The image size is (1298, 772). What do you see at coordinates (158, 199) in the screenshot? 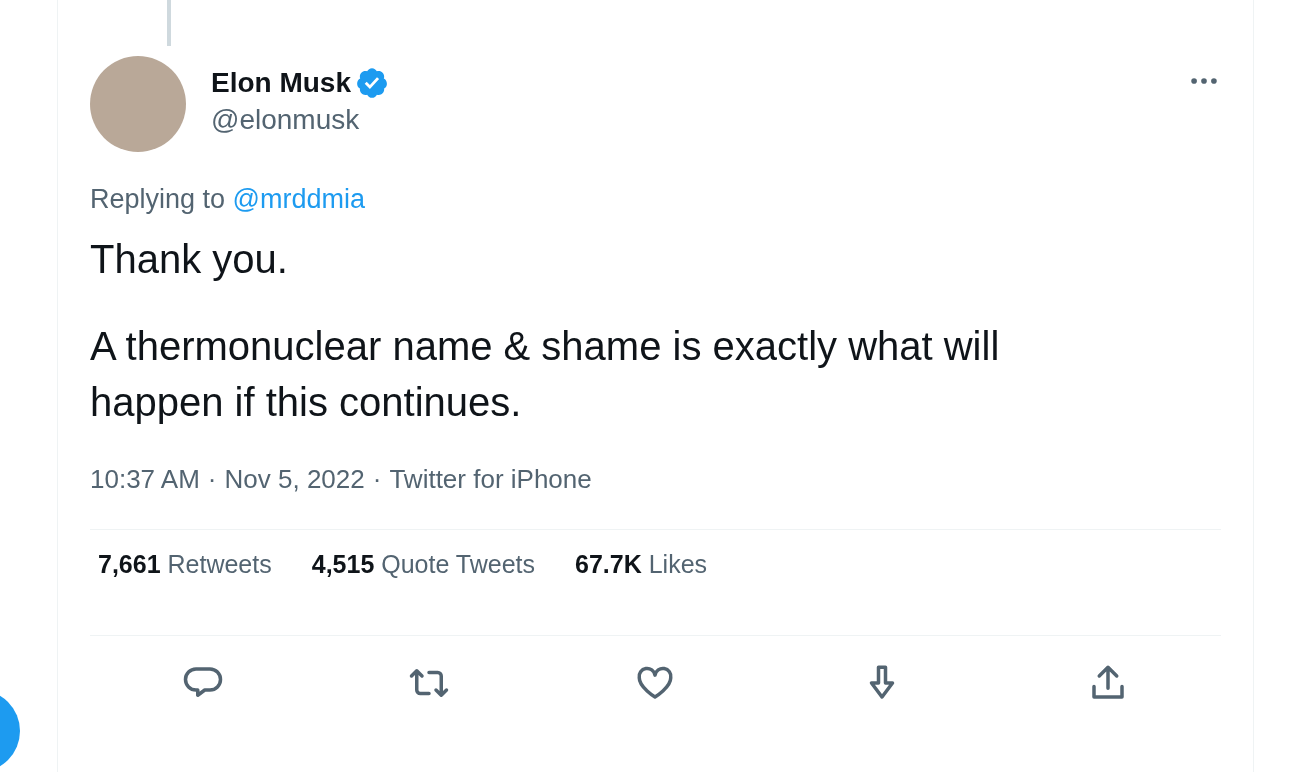
I see `replying-to-label: Replying to` at bounding box center [158, 199].